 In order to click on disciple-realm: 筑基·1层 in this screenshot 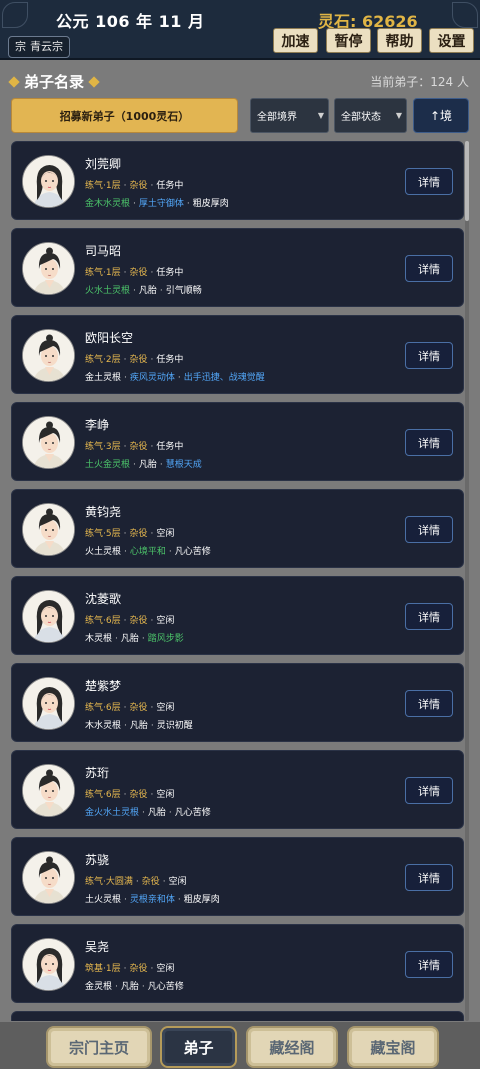, I will do `click(103, 969)`.